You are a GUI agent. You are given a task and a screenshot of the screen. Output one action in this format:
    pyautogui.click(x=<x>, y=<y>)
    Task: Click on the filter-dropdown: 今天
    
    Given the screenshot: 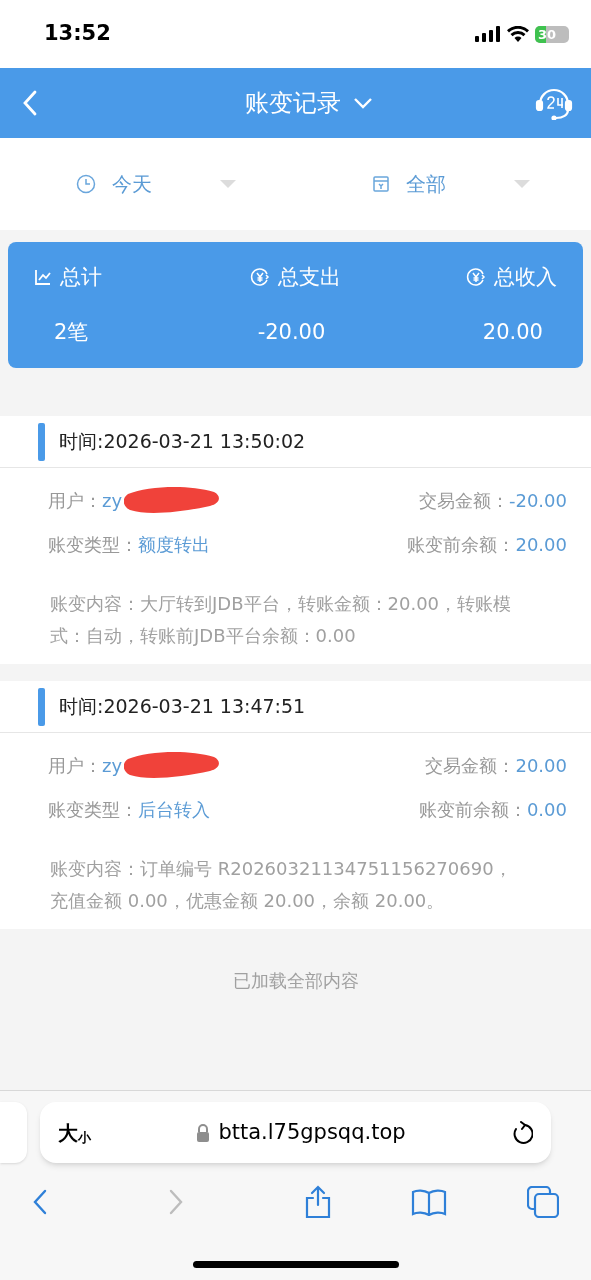 What is the action you would take?
    pyautogui.click(x=148, y=184)
    